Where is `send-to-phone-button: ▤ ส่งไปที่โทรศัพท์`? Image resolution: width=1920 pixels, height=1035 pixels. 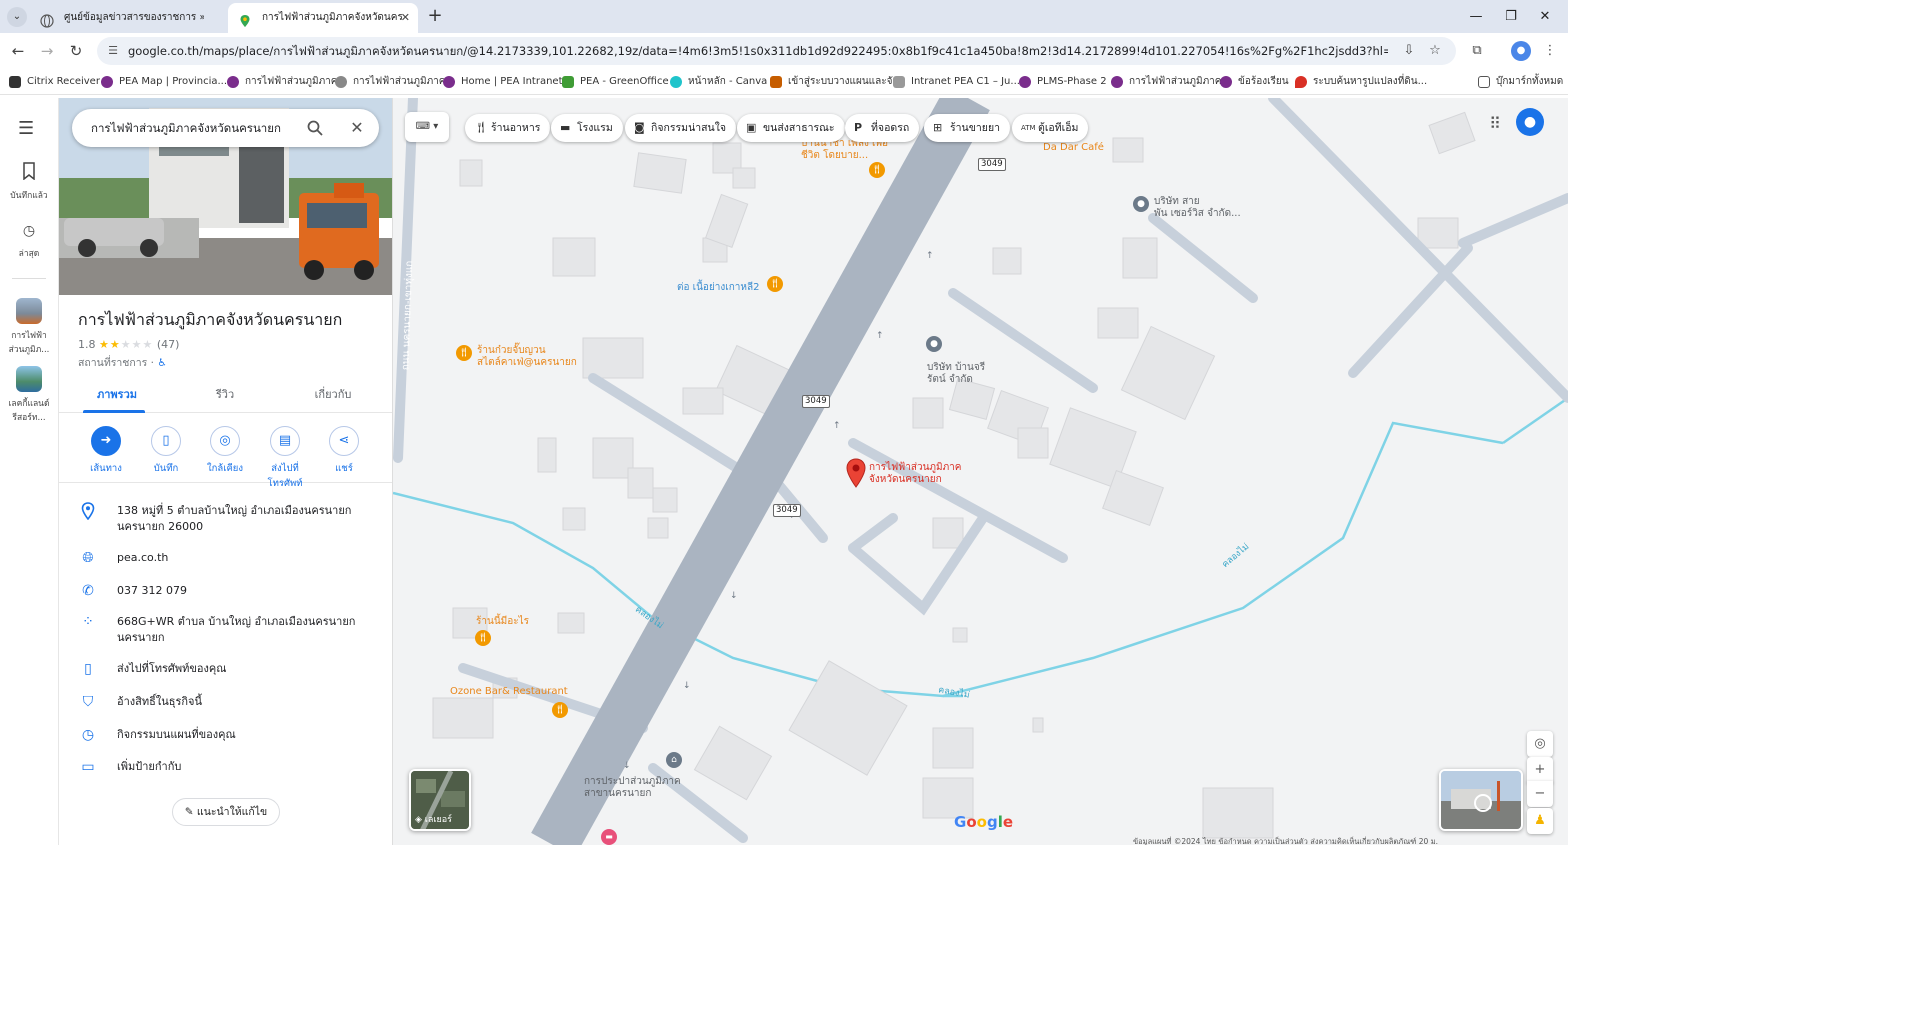 send-to-phone-button: ▤ ส่งไปที่โทรศัพท์ is located at coordinates (285, 457).